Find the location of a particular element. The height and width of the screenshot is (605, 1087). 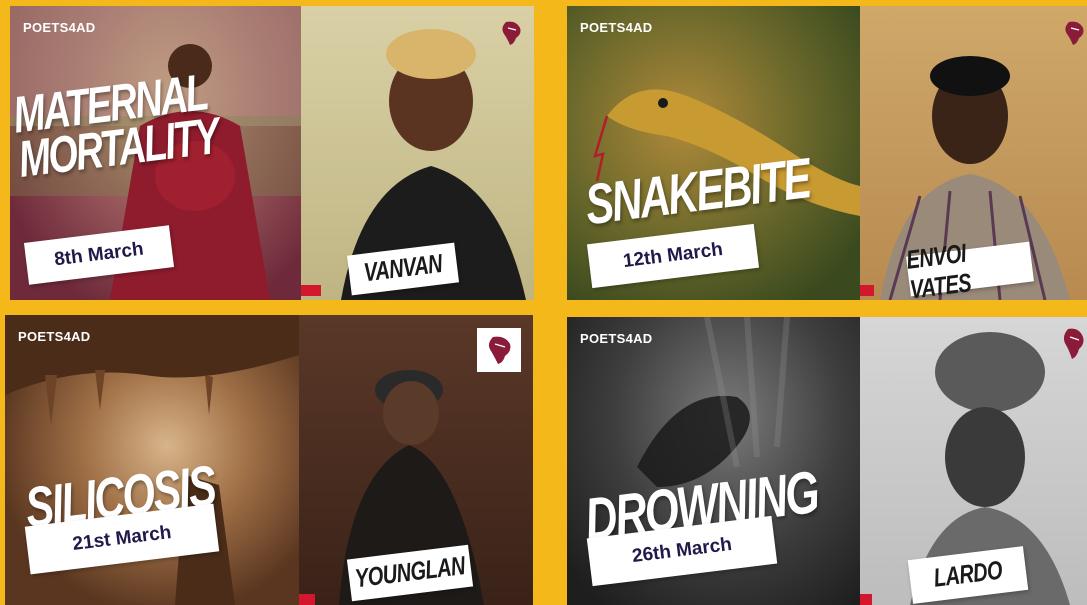

africa-map-icon is located at coordinates (499, 350).